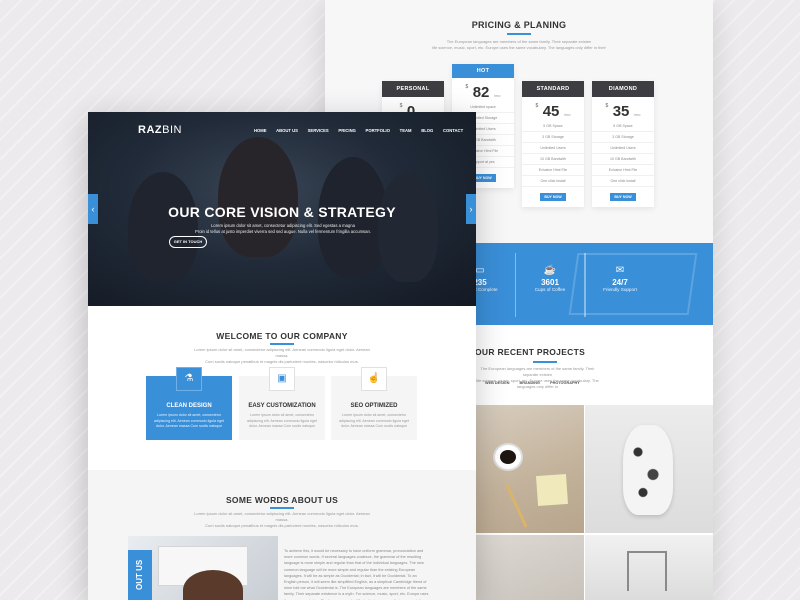  What do you see at coordinates (550, 282) in the screenshot?
I see `stat-value: 3601` at bounding box center [550, 282].